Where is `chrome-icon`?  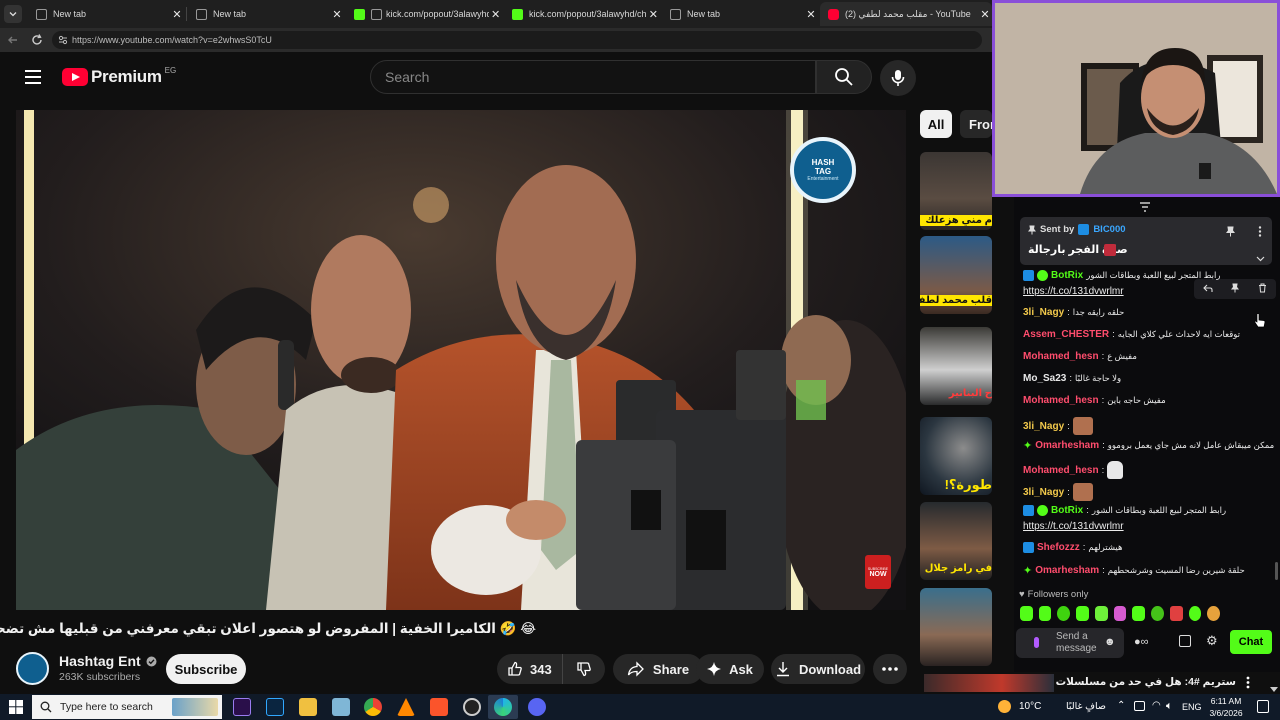 chrome-icon is located at coordinates (373, 707).